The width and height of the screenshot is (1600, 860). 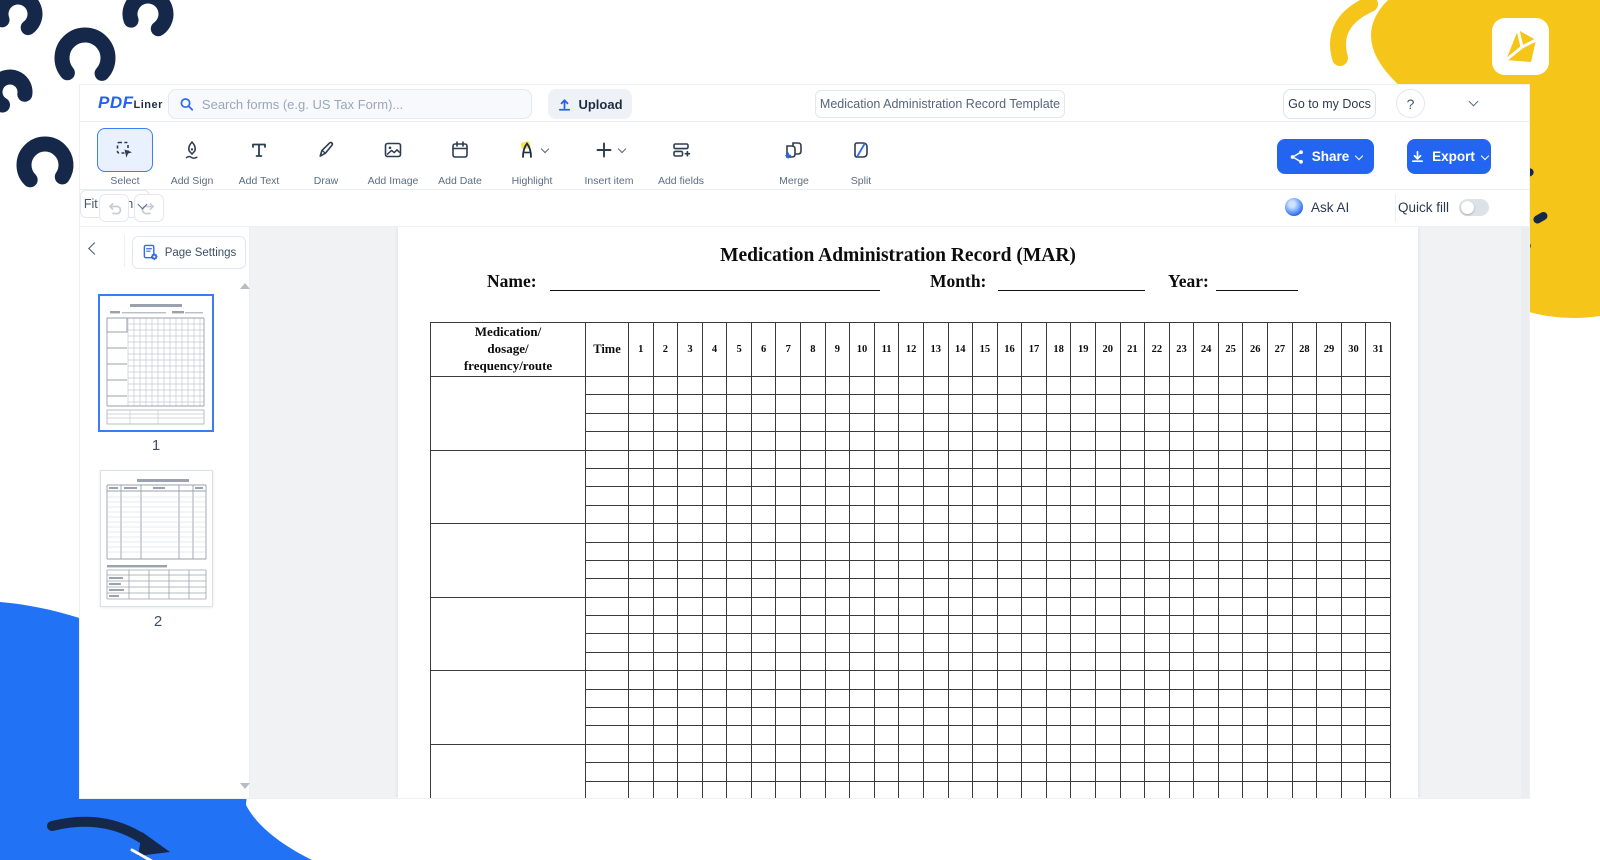 What do you see at coordinates (94, 248) in the screenshot?
I see `sidebar-collapse-icon` at bounding box center [94, 248].